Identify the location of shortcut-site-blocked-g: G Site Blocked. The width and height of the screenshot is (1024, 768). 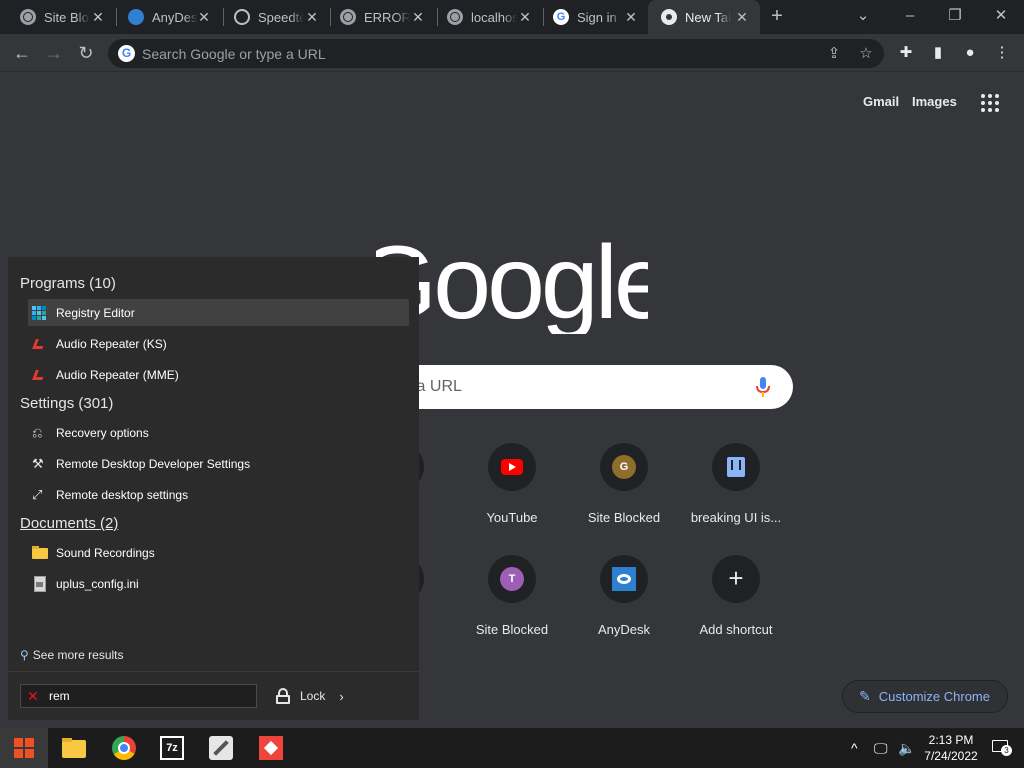
(624, 484).